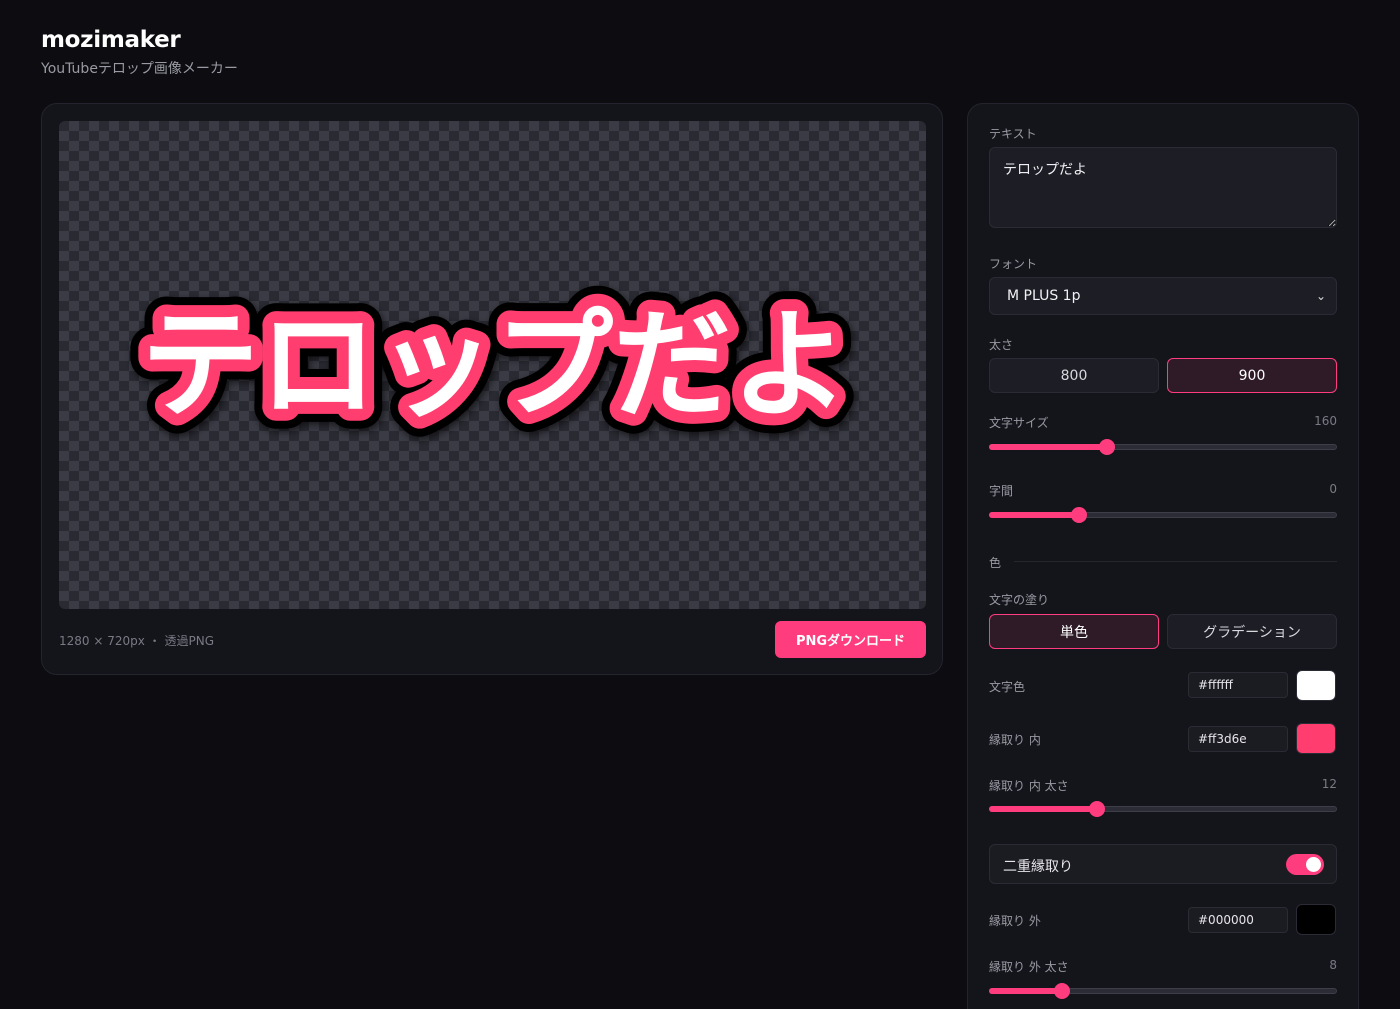  What do you see at coordinates (1333, 489) in the screenshot?
I see `spacing-value: 0` at bounding box center [1333, 489].